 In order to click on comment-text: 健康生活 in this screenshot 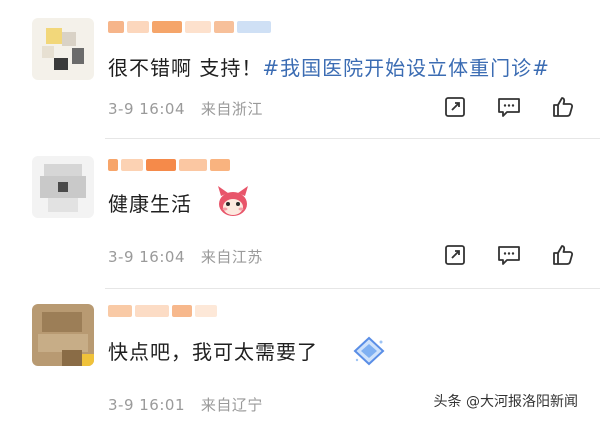, I will do `click(150, 202)`.